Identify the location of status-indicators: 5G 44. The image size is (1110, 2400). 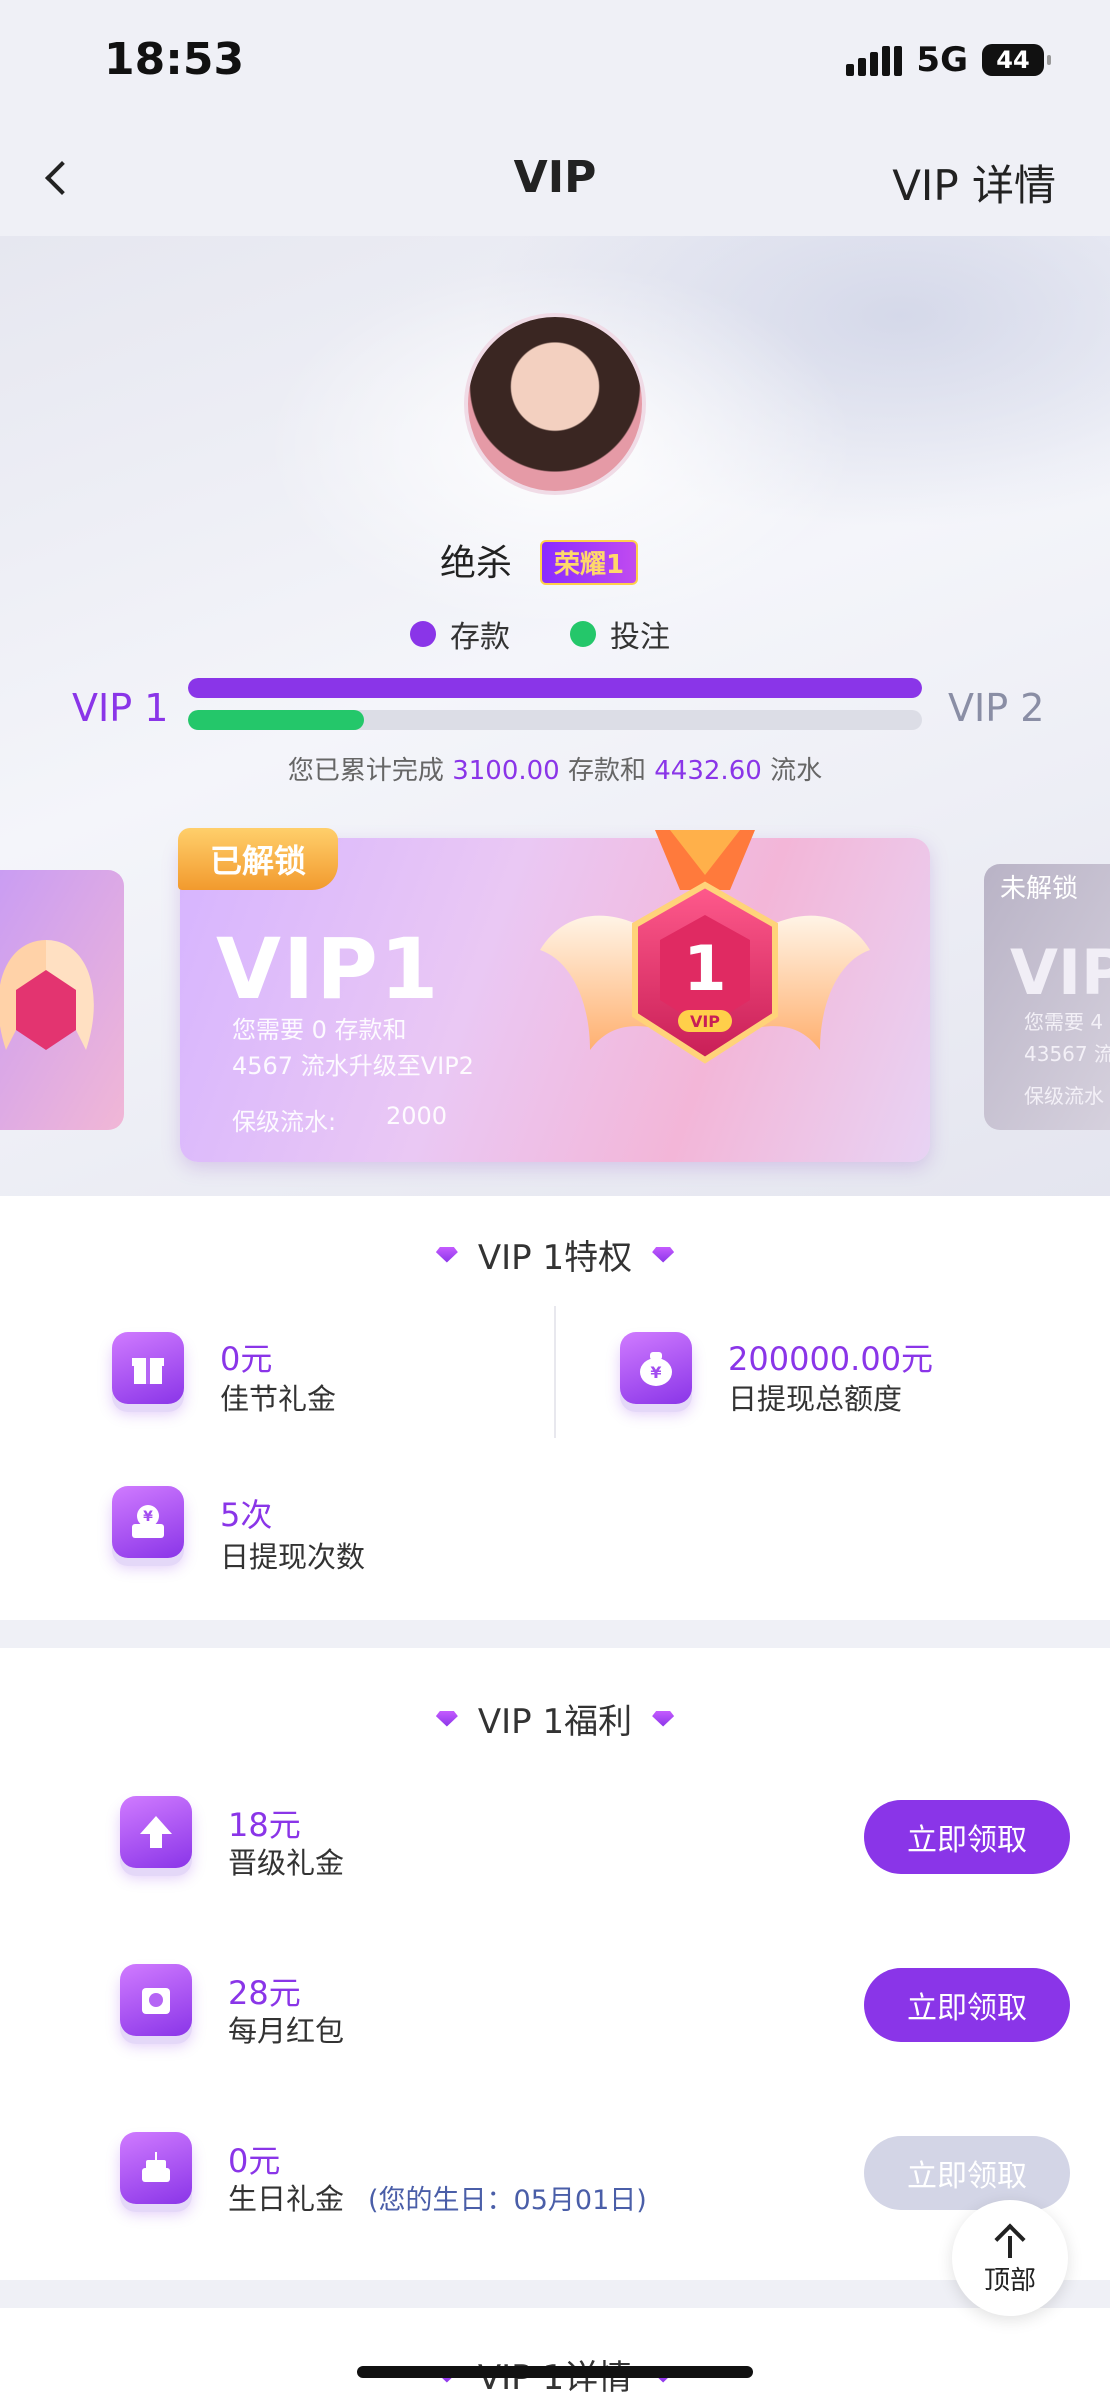
(948, 60).